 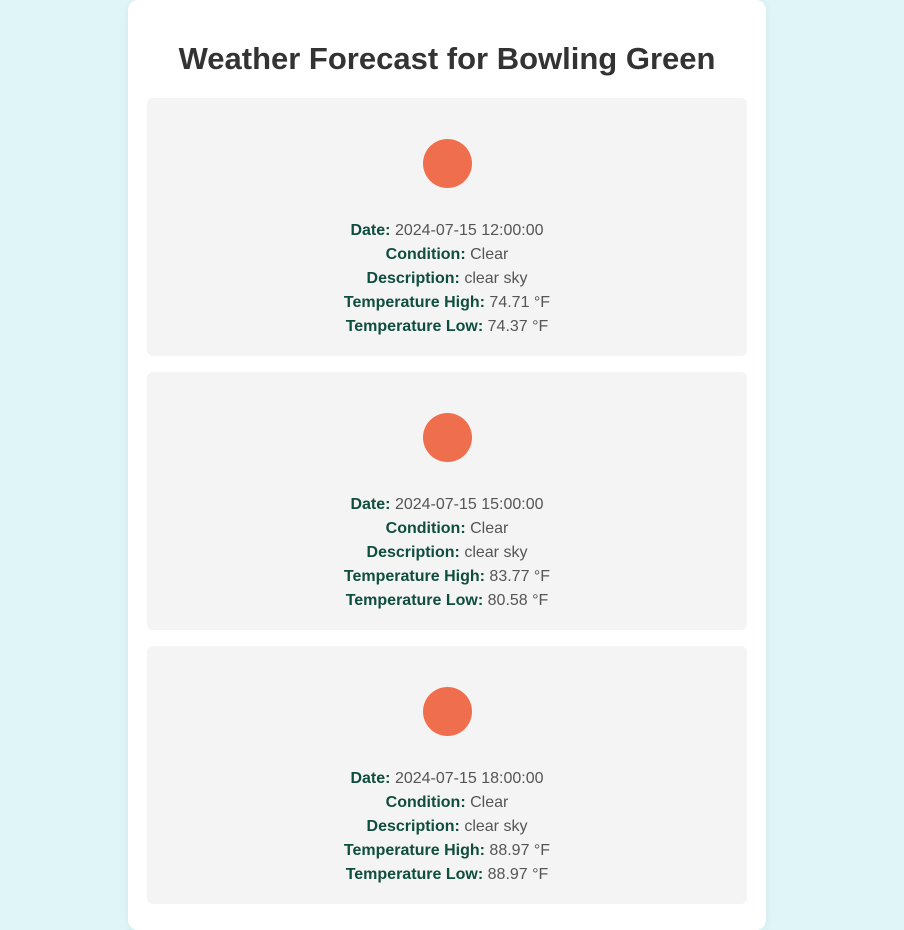 I want to click on temp-high-value: 74.71 °F, so click(x=520, y=302).